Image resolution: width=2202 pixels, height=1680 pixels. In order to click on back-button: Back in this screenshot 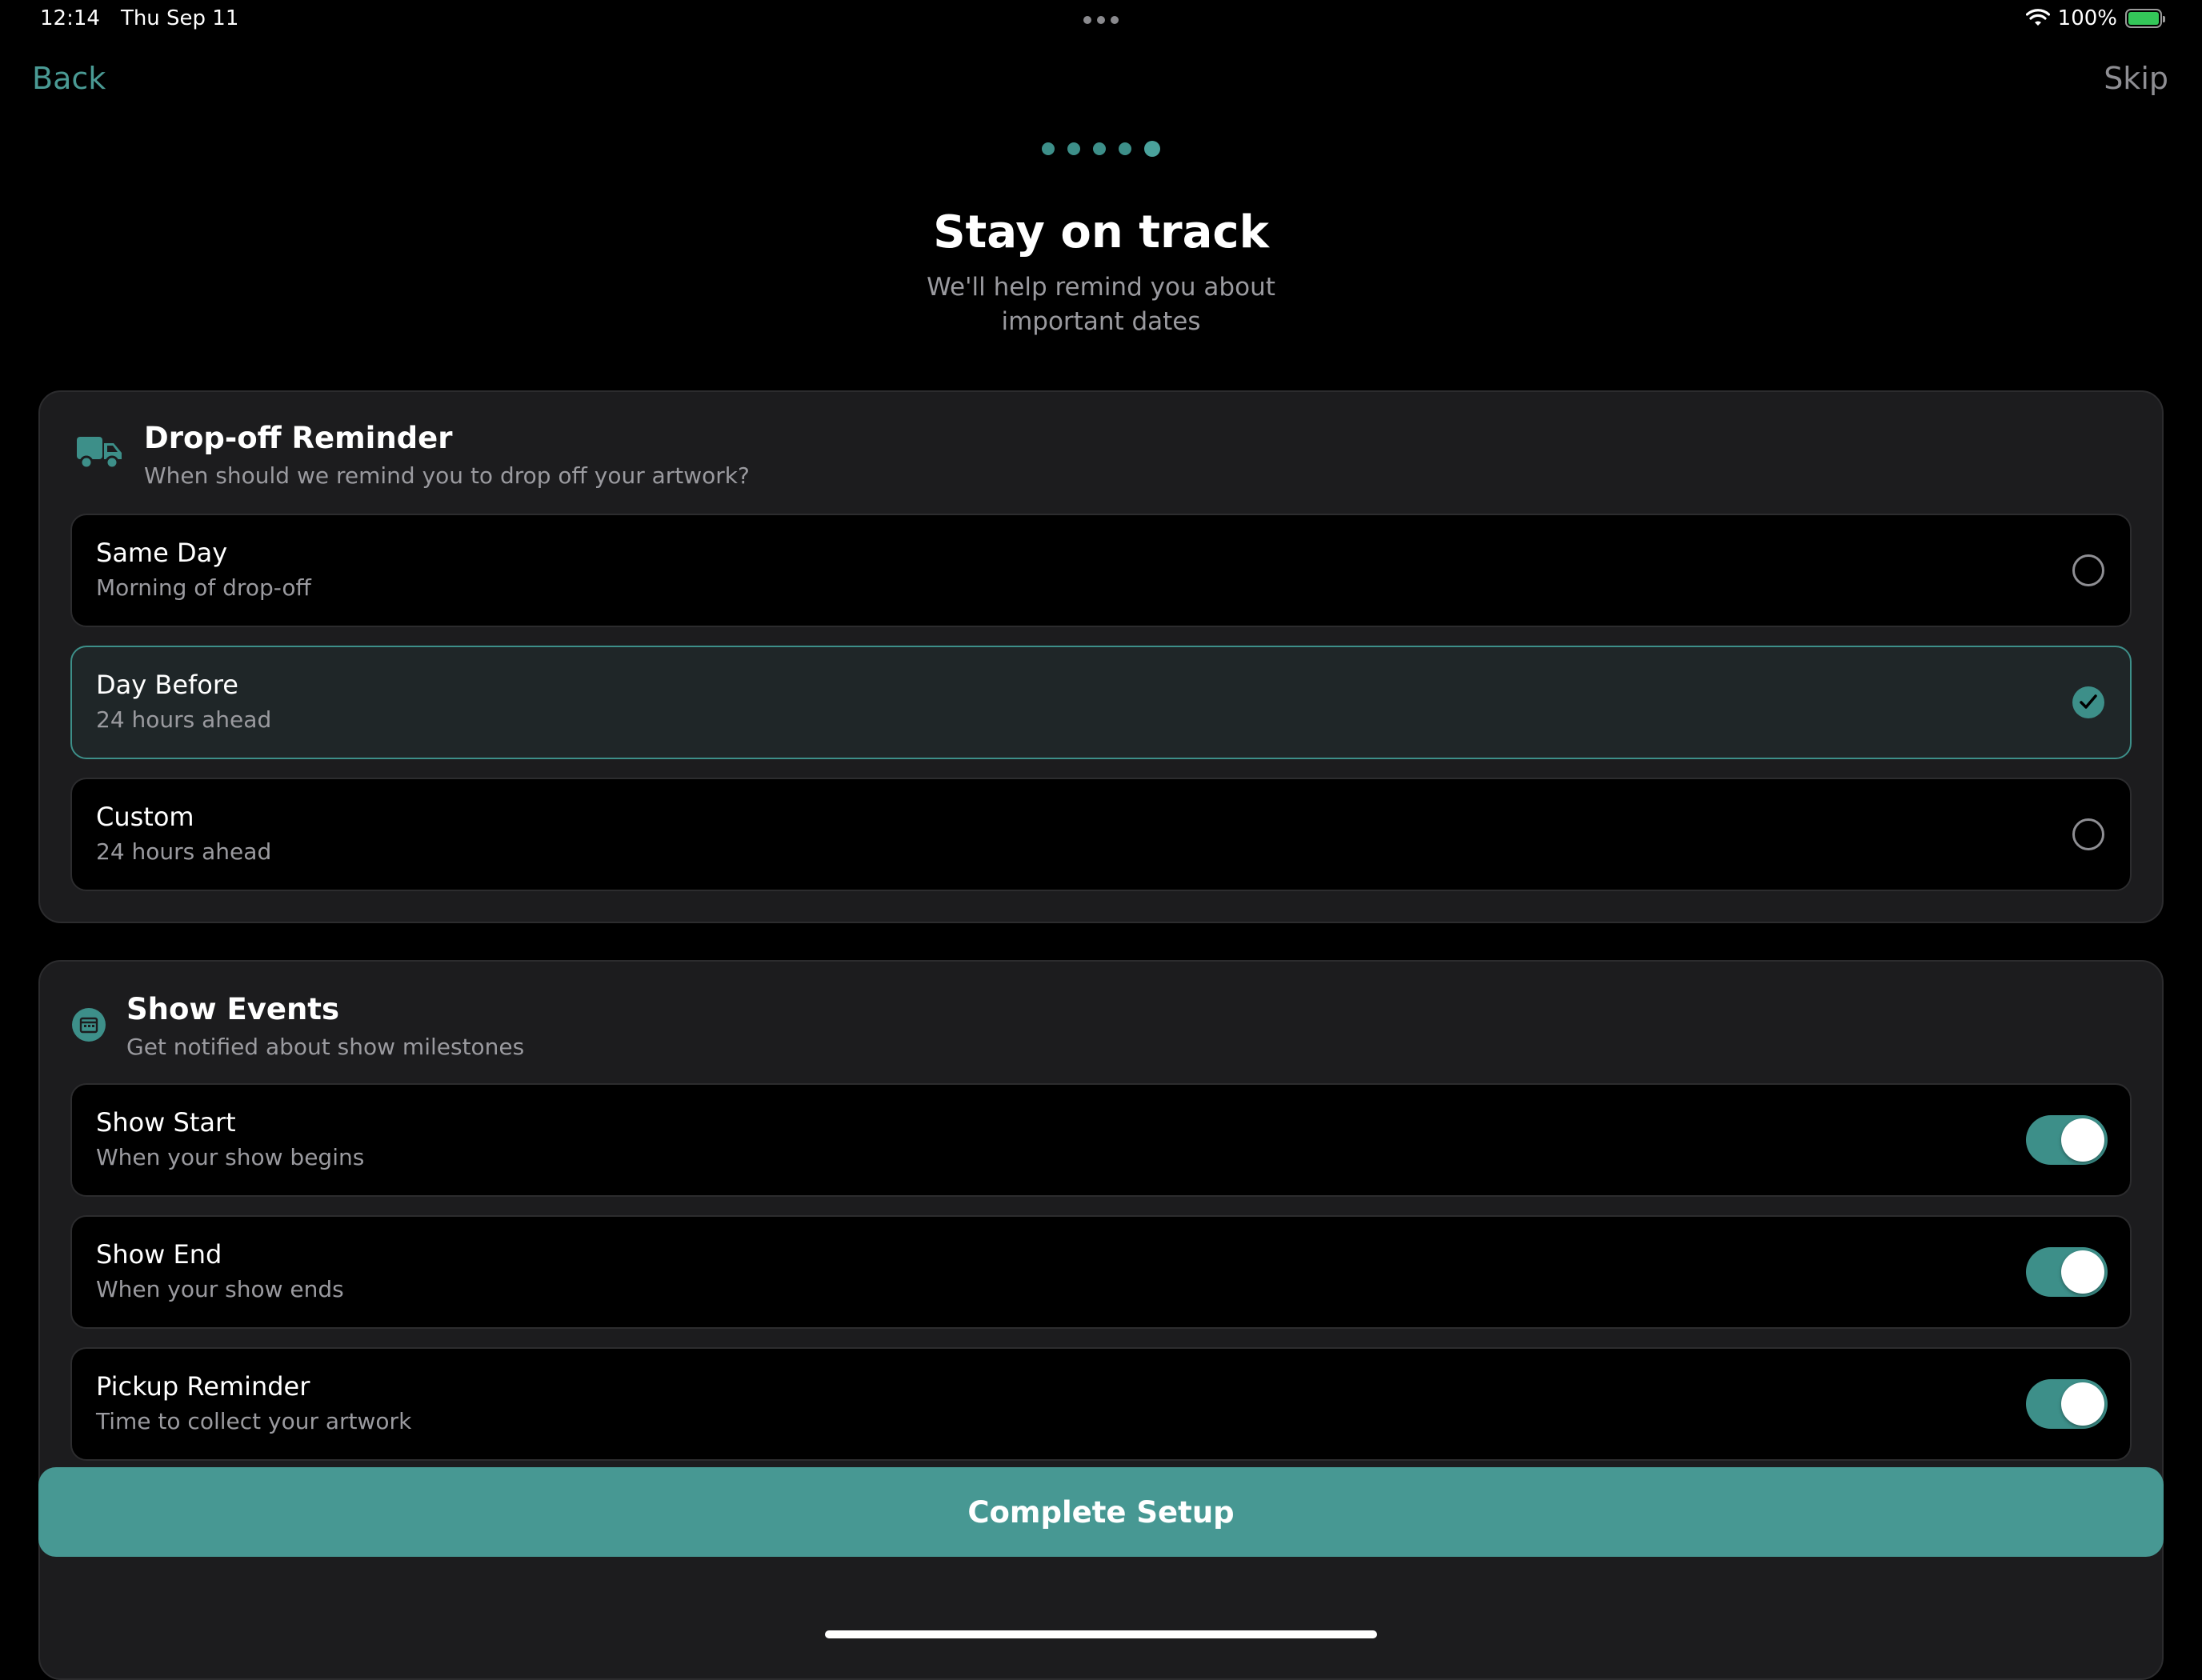, I will do `click(69, 78)`.